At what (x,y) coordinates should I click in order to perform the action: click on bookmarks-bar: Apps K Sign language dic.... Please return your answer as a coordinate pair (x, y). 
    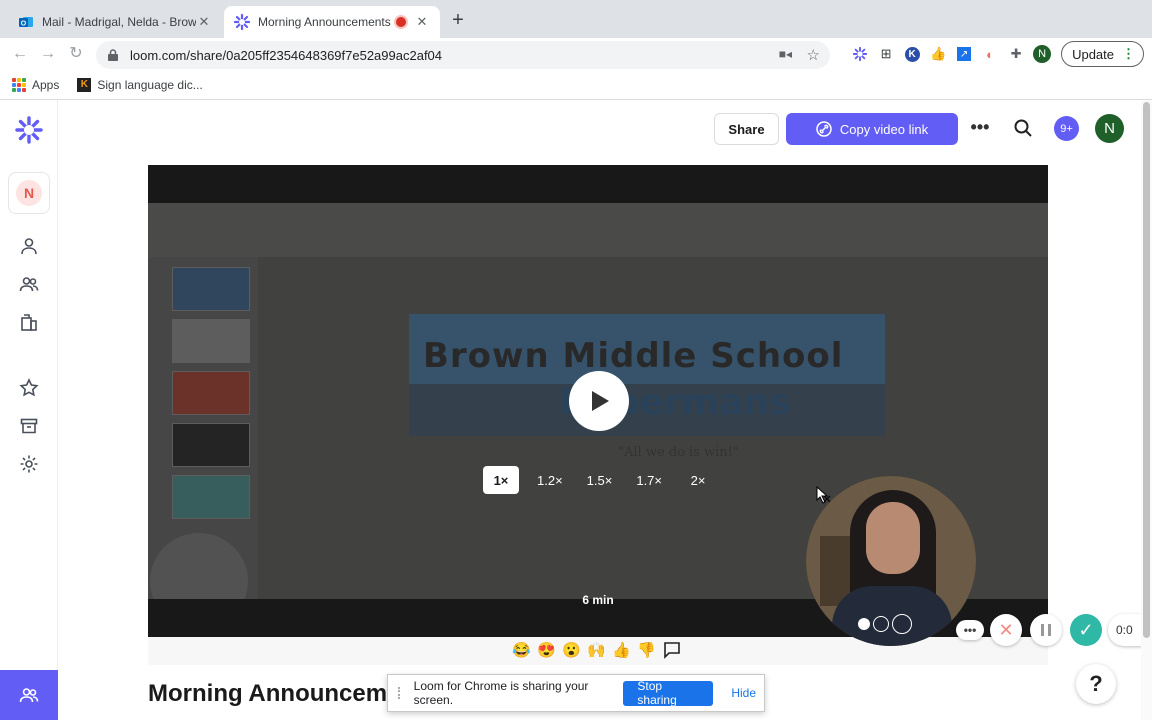
    Looking at the image, I should click on (576, 85).